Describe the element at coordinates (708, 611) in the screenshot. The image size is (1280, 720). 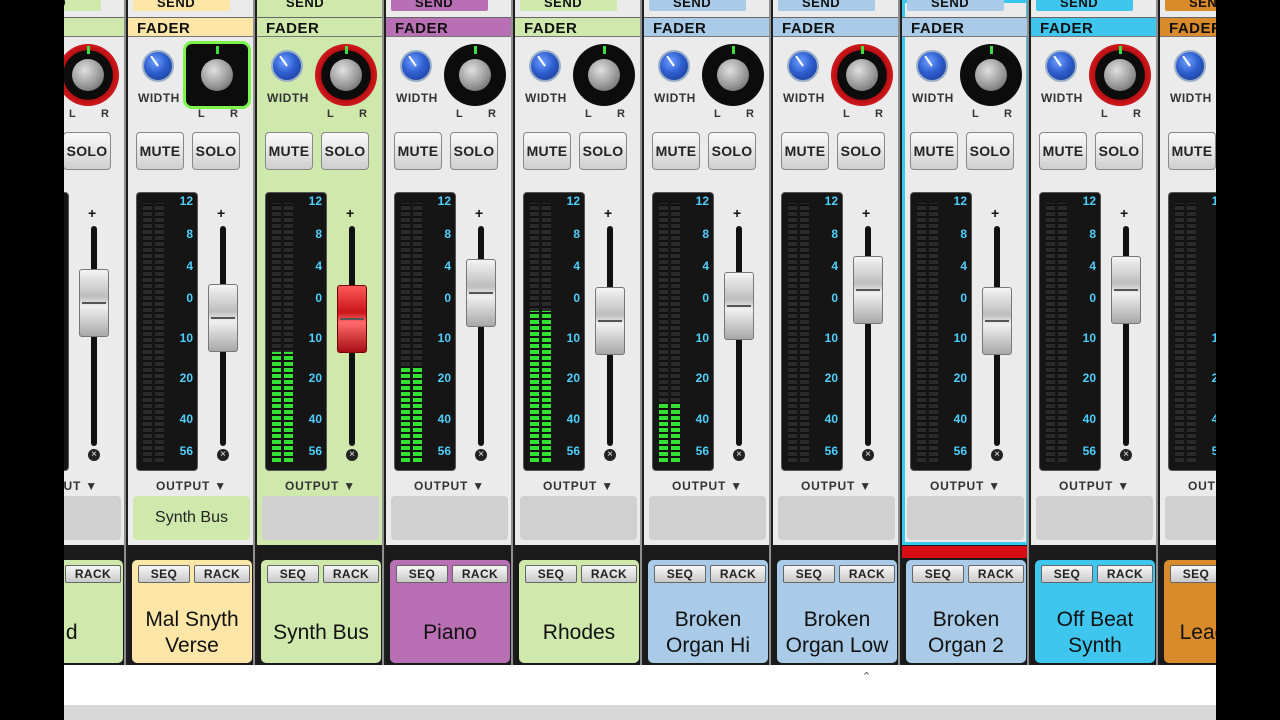
I see `channel-name-card: SEQ RACK Broken Organ Hi` at that location.